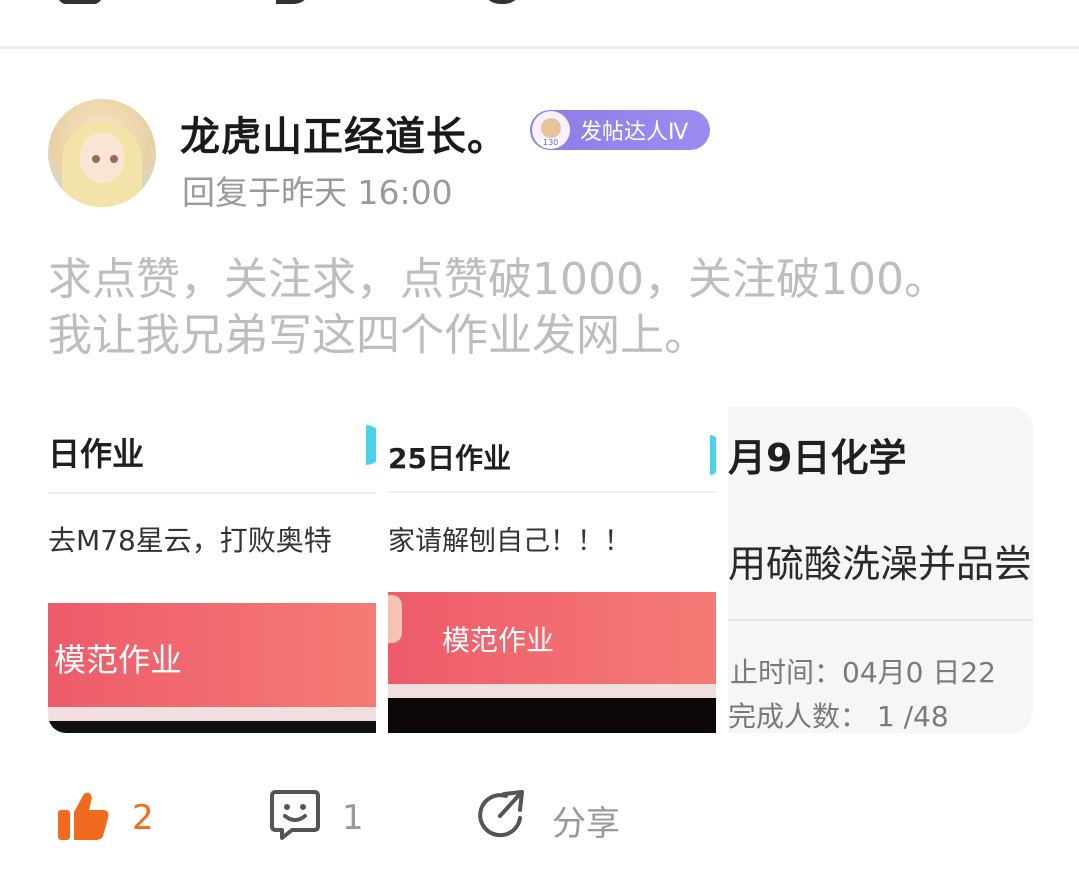 This screenshot has height=877, width=1079. I want to click on badge-icon: 130, so click(551, 130).